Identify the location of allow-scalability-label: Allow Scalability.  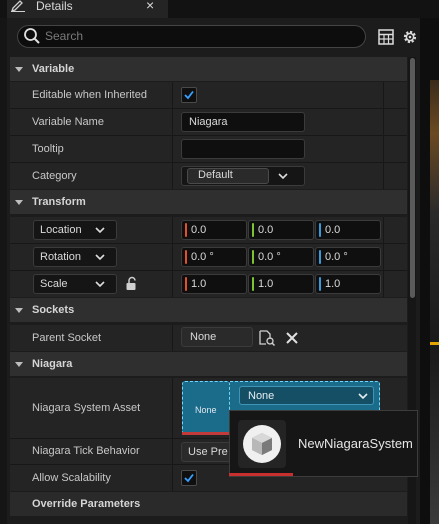
(71, 478).